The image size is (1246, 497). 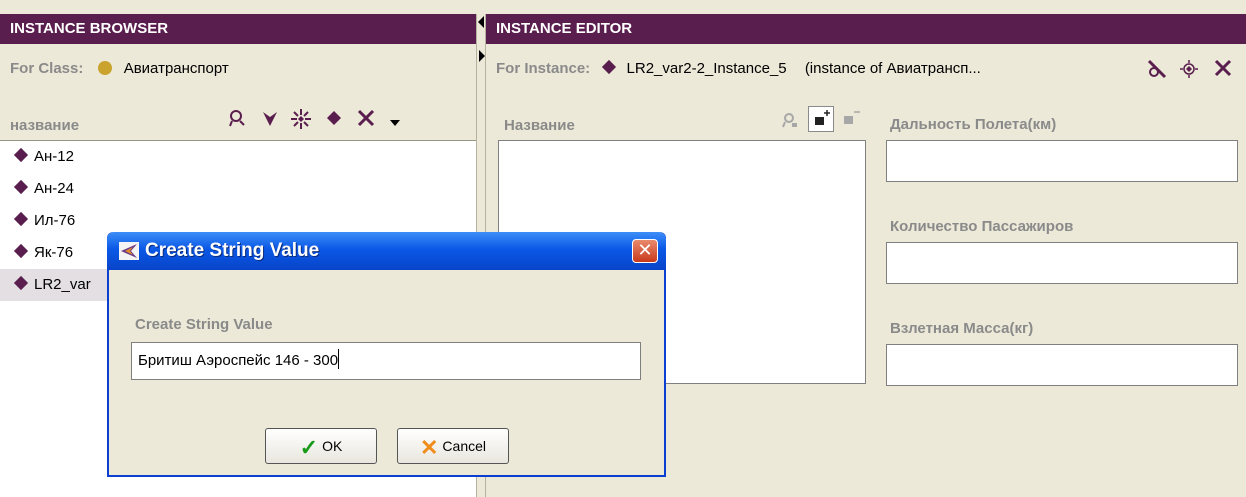 I want to click on field-label-takeoff-mass: Взлетная Масса(кг), so click(x=962, y=328).